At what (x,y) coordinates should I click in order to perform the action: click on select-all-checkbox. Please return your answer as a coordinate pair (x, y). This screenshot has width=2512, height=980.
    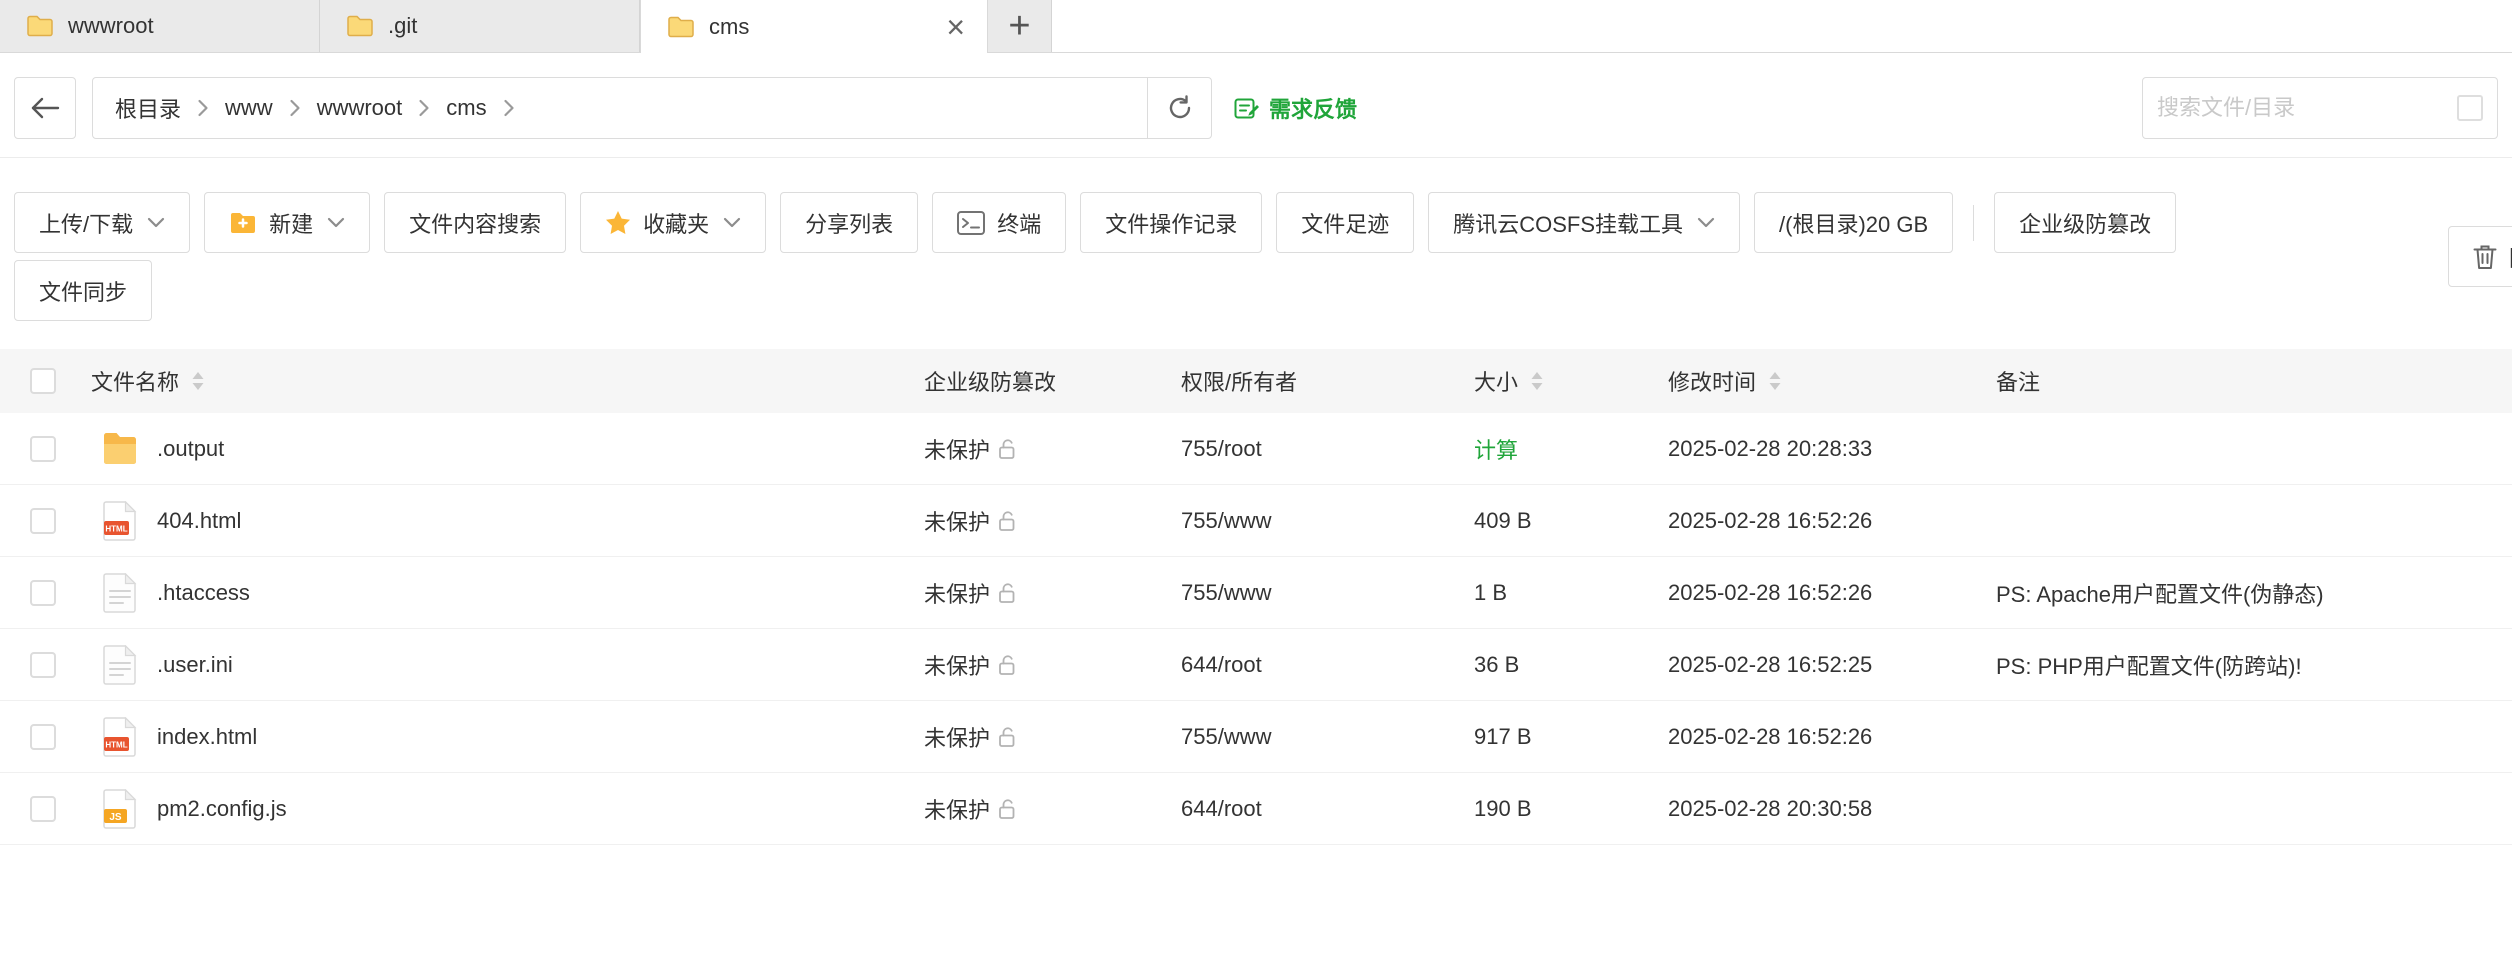
    Looking at the image, I should click on (43, 381).